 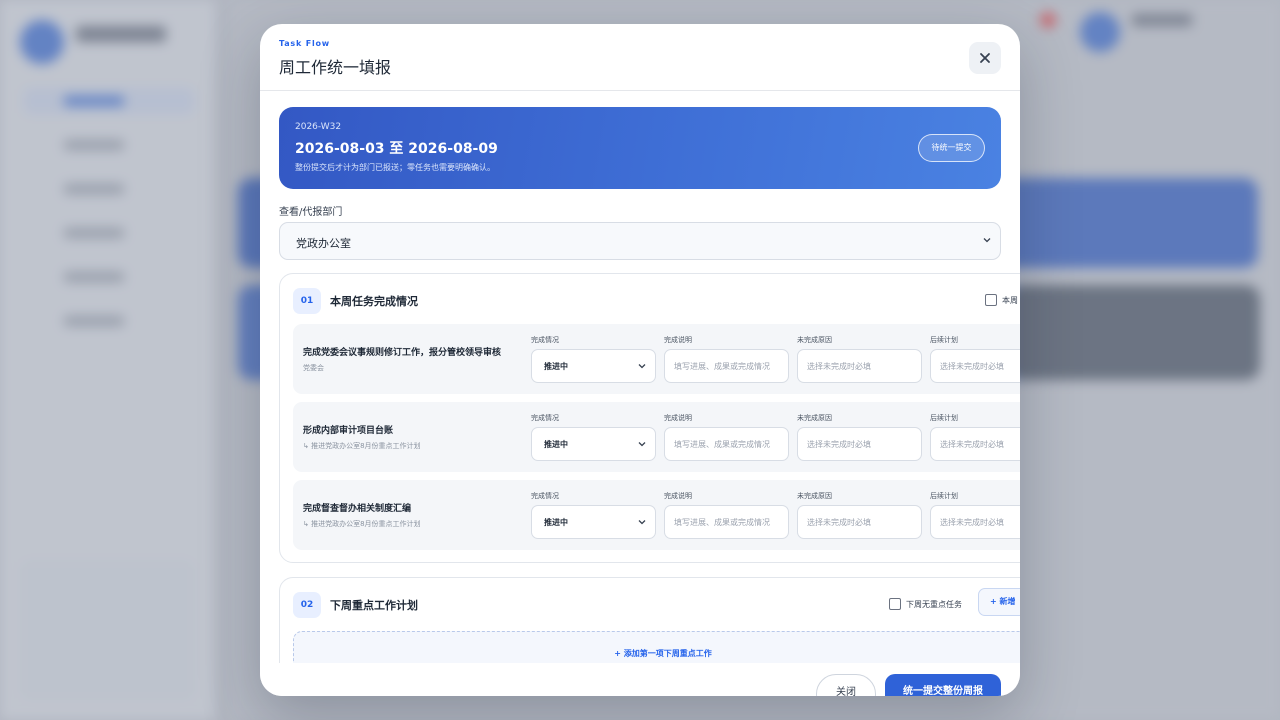 What do you see at coordinates (307, 301) in the screenshot?
I see `section-number: 01` at bounding box center [307, 301].